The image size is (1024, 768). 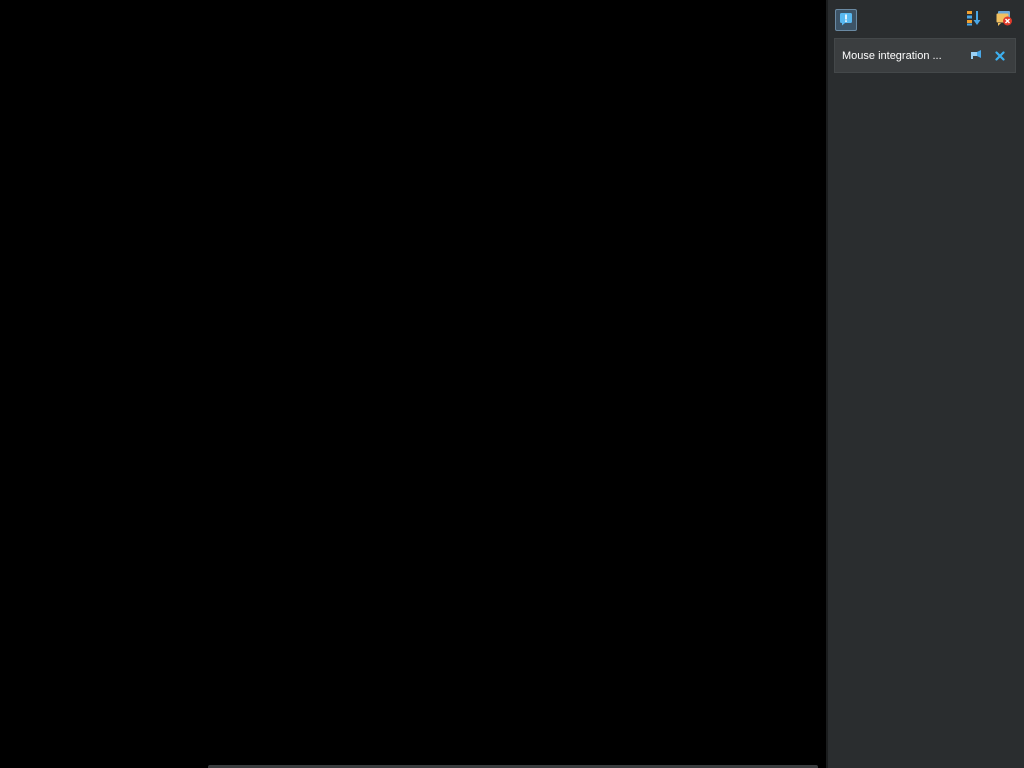 I want to click on notification-close-button, so click(x=1000, y=56).